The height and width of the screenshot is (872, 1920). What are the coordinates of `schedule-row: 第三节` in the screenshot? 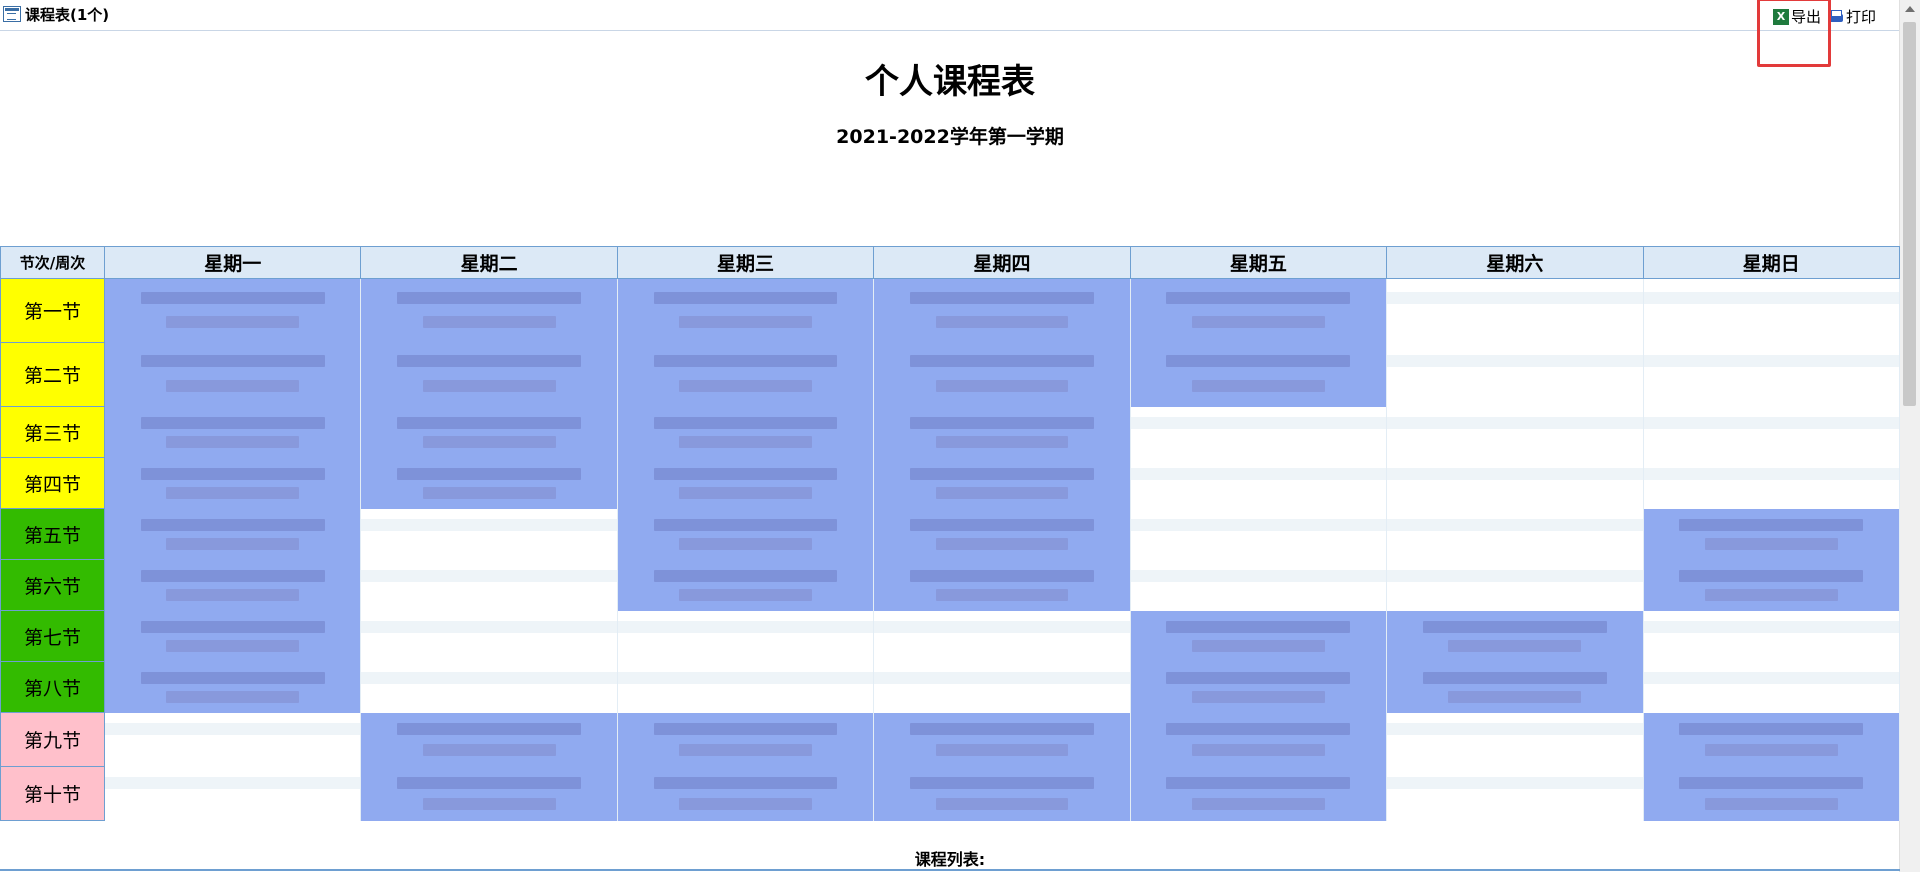 It's located at (950, 432).